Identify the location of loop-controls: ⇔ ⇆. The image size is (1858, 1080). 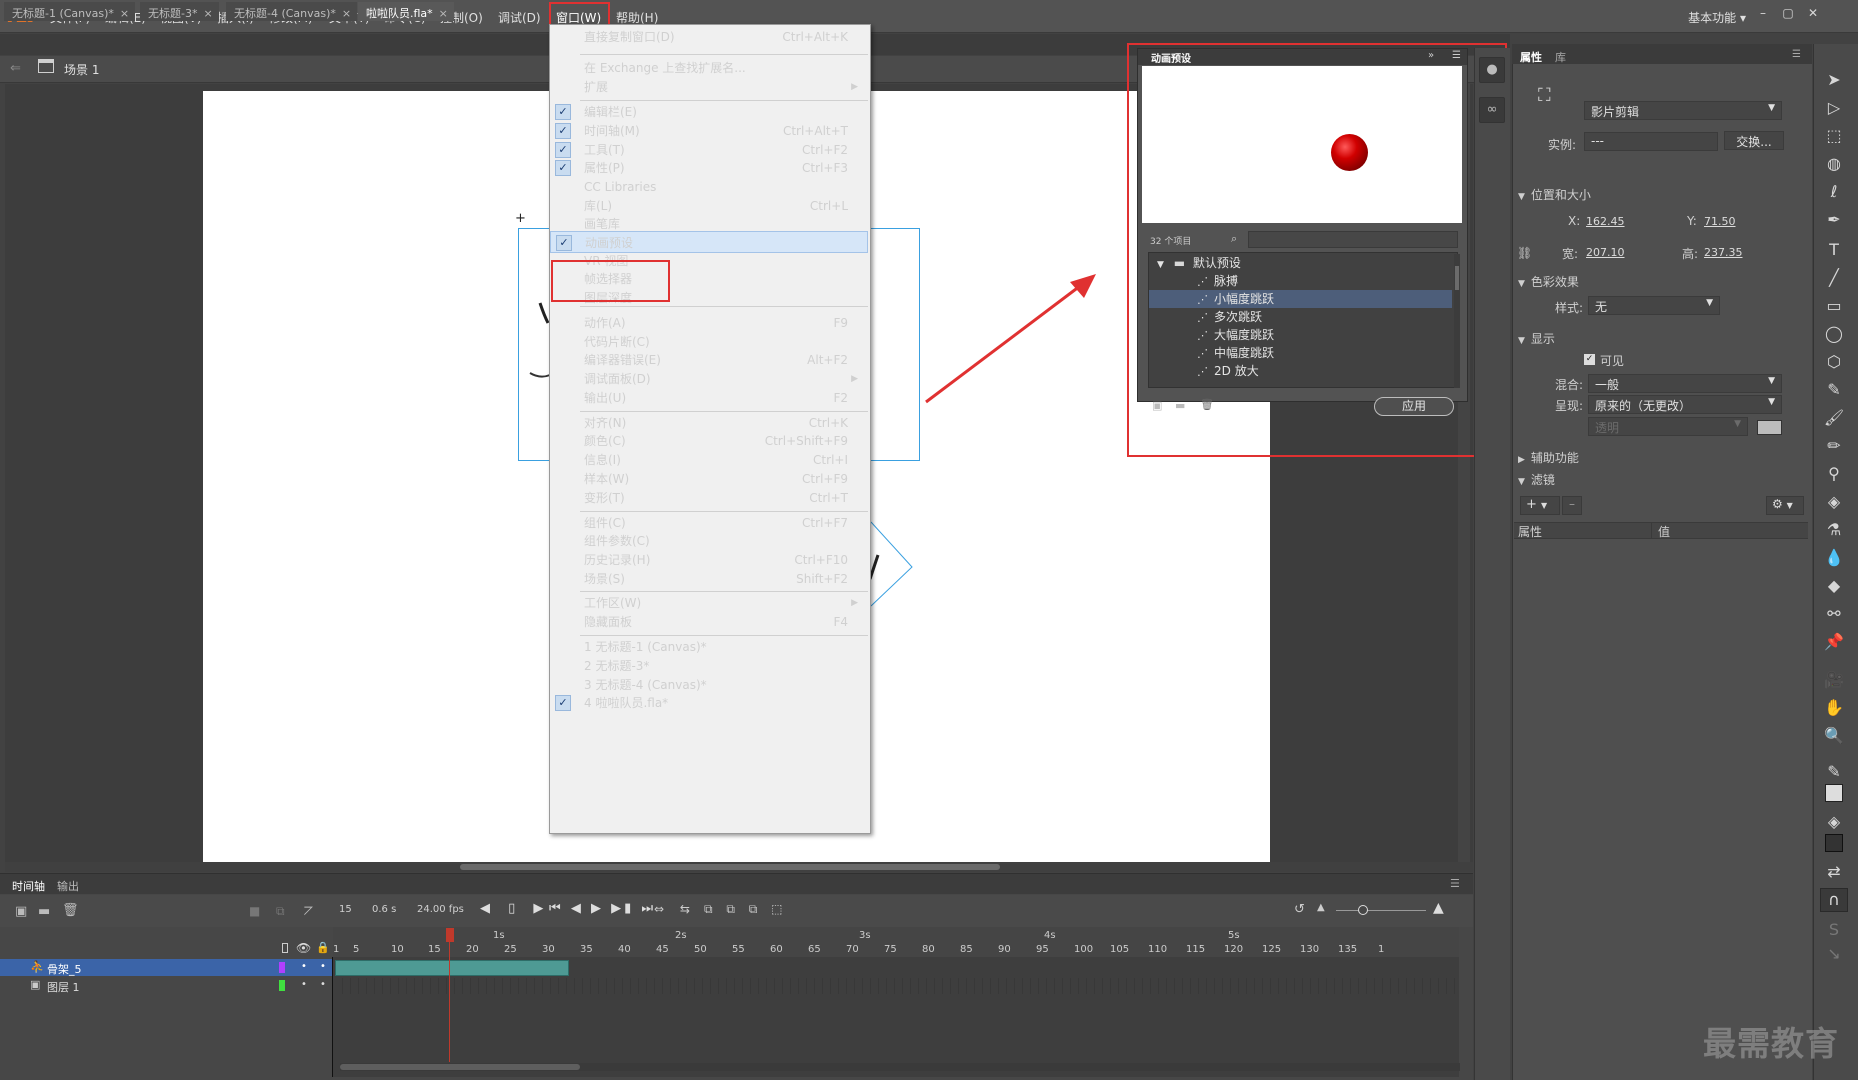
(675, 909).